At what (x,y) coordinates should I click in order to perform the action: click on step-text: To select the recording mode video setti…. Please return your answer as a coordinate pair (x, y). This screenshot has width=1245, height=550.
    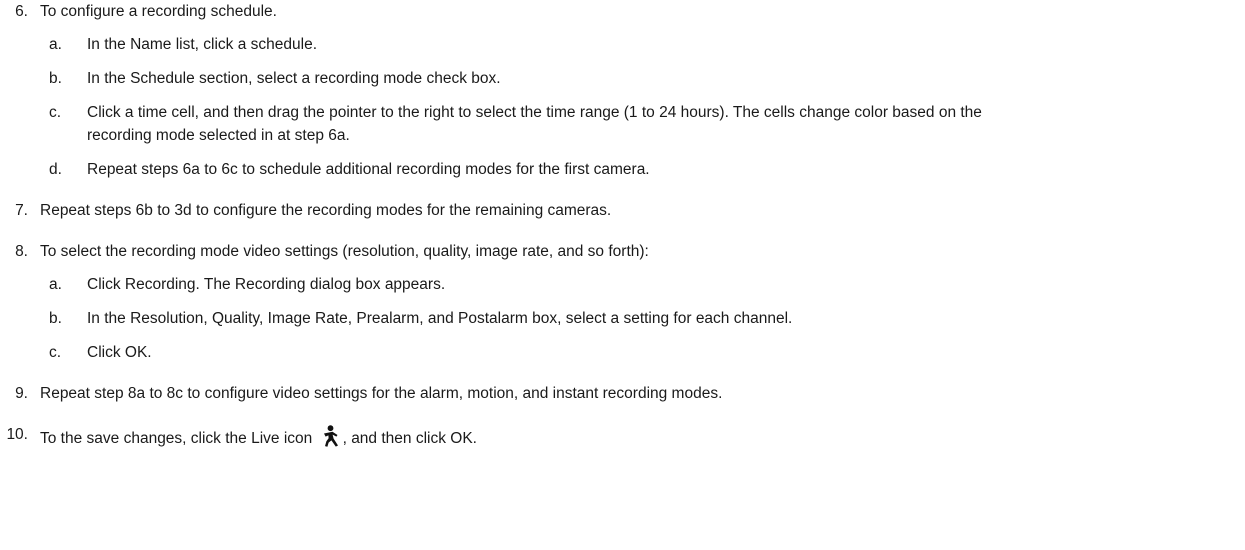
    Looking at the image, I should click on (344, 251).